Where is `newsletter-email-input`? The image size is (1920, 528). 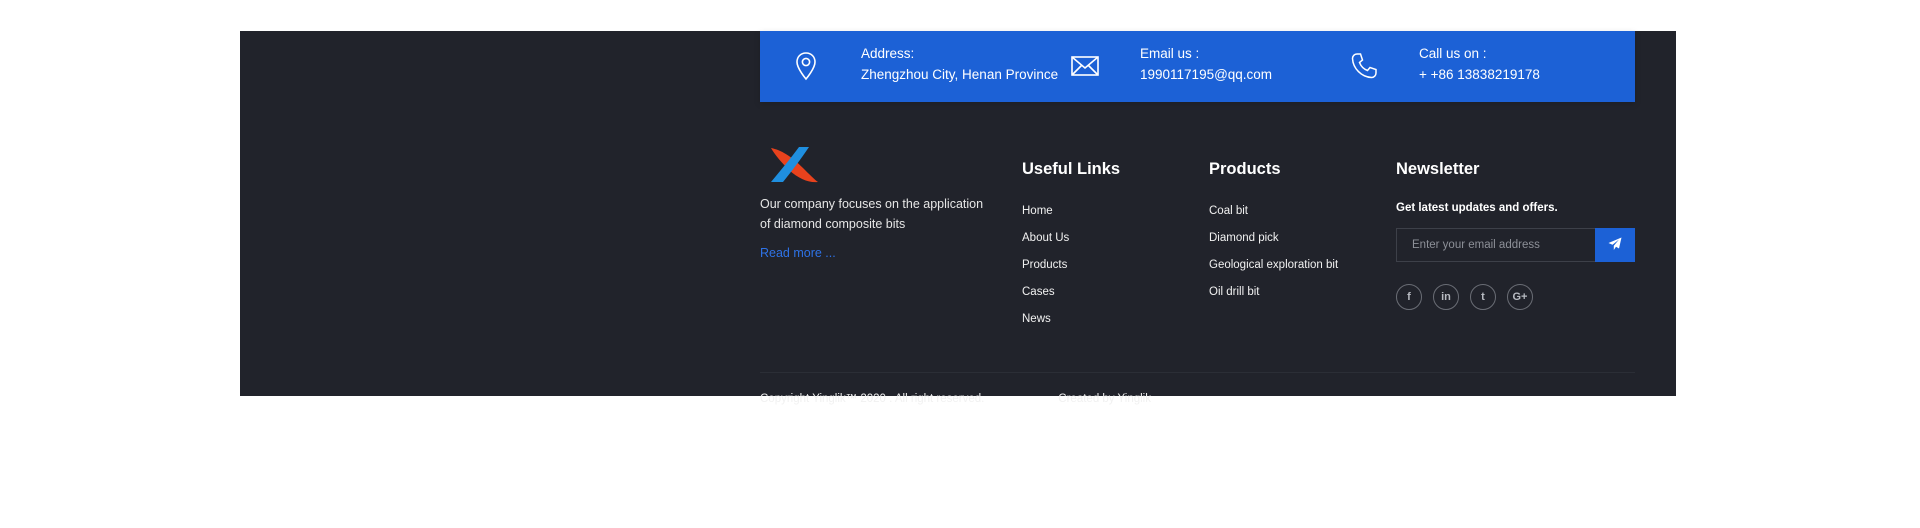 newsletter-email-input is located at coordinates (1495, 245).